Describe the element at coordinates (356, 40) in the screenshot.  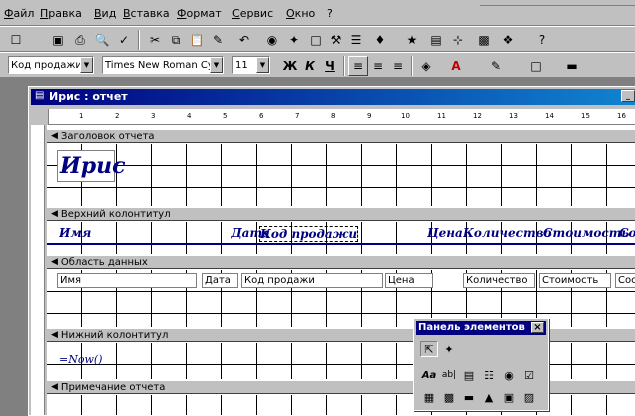
I see `autoformat-icon: ☰` at that location.